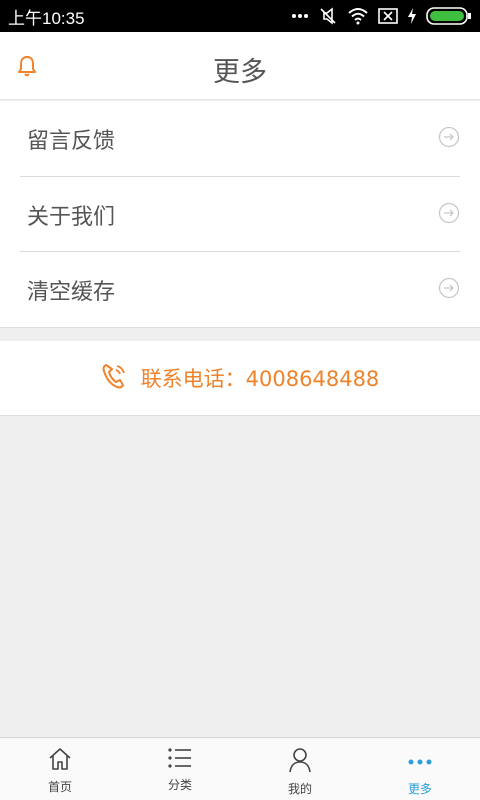  What do you see at coordinates (300, 762) in the screenshot?
I see `user-icon` at bounding box center [300, 762].